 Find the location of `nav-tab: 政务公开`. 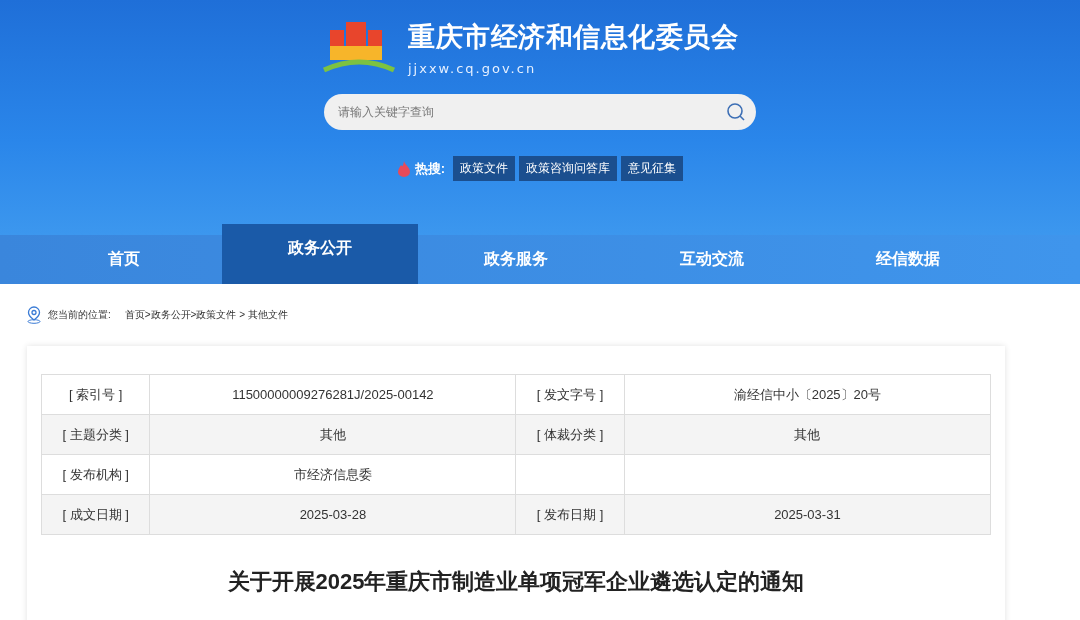

nav-tab: 政务公开 is located at coordinates (320, 254).